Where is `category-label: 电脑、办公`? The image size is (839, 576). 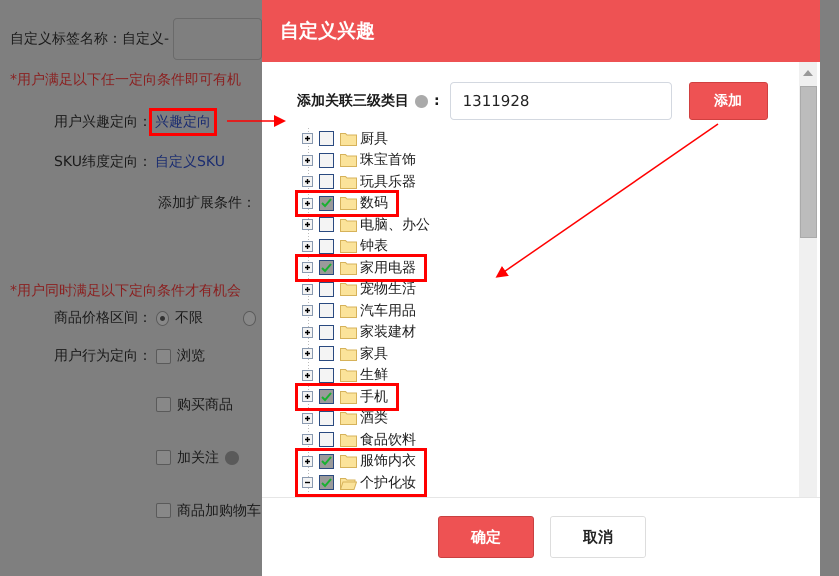 category-label: 电脑、办公 is located at coordinates (395, 225).